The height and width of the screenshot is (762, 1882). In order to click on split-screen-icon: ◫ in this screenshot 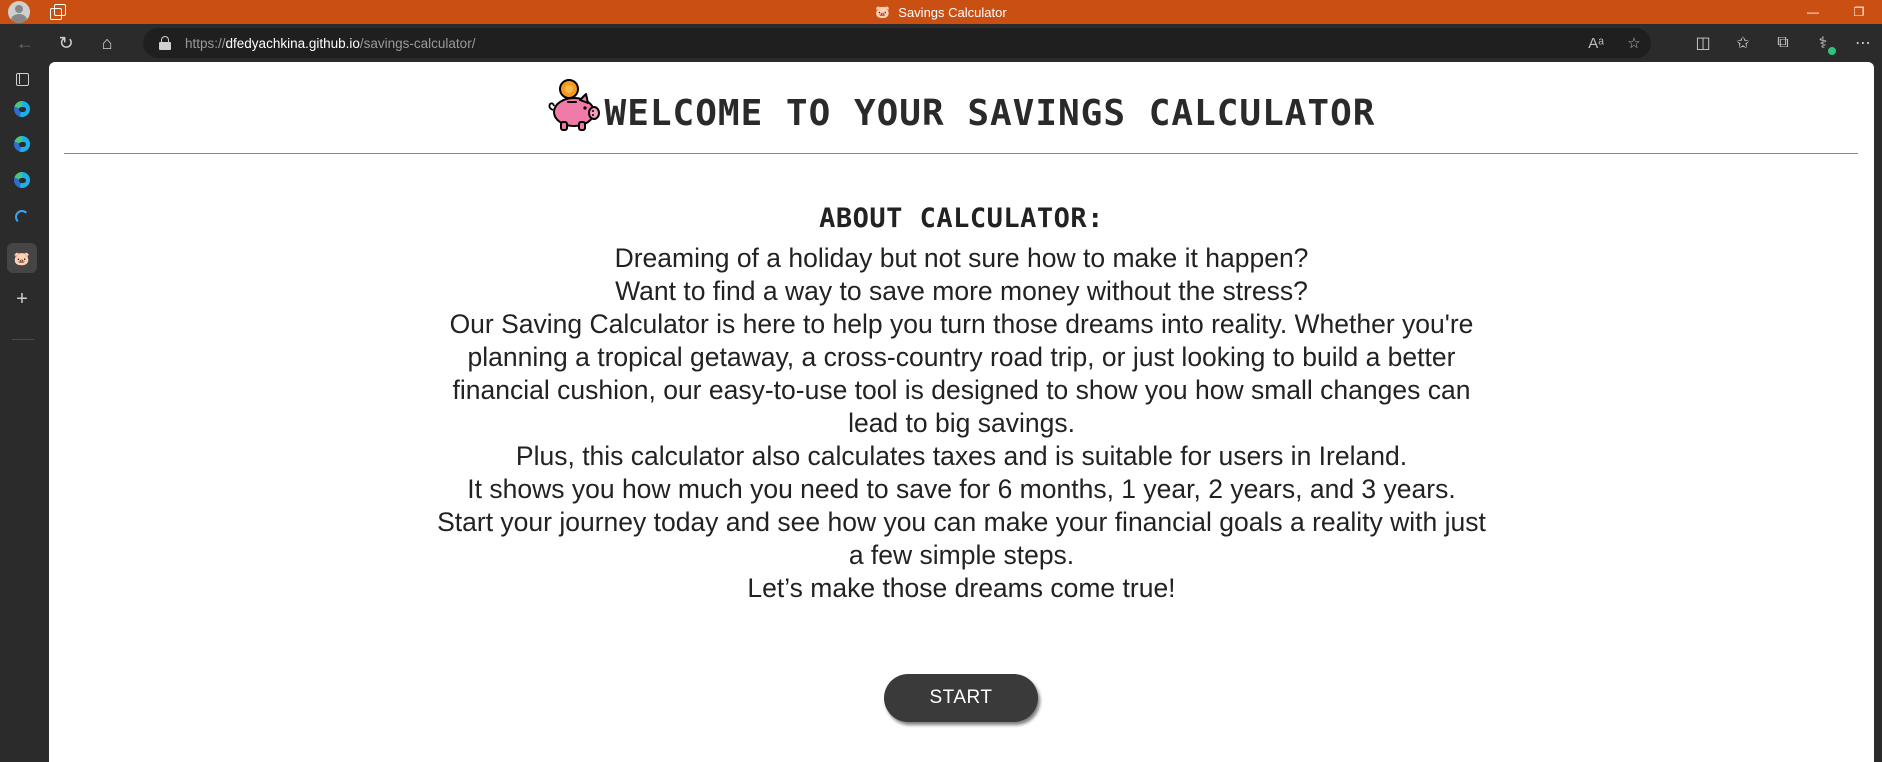, I will do `click(1703, 43)`.